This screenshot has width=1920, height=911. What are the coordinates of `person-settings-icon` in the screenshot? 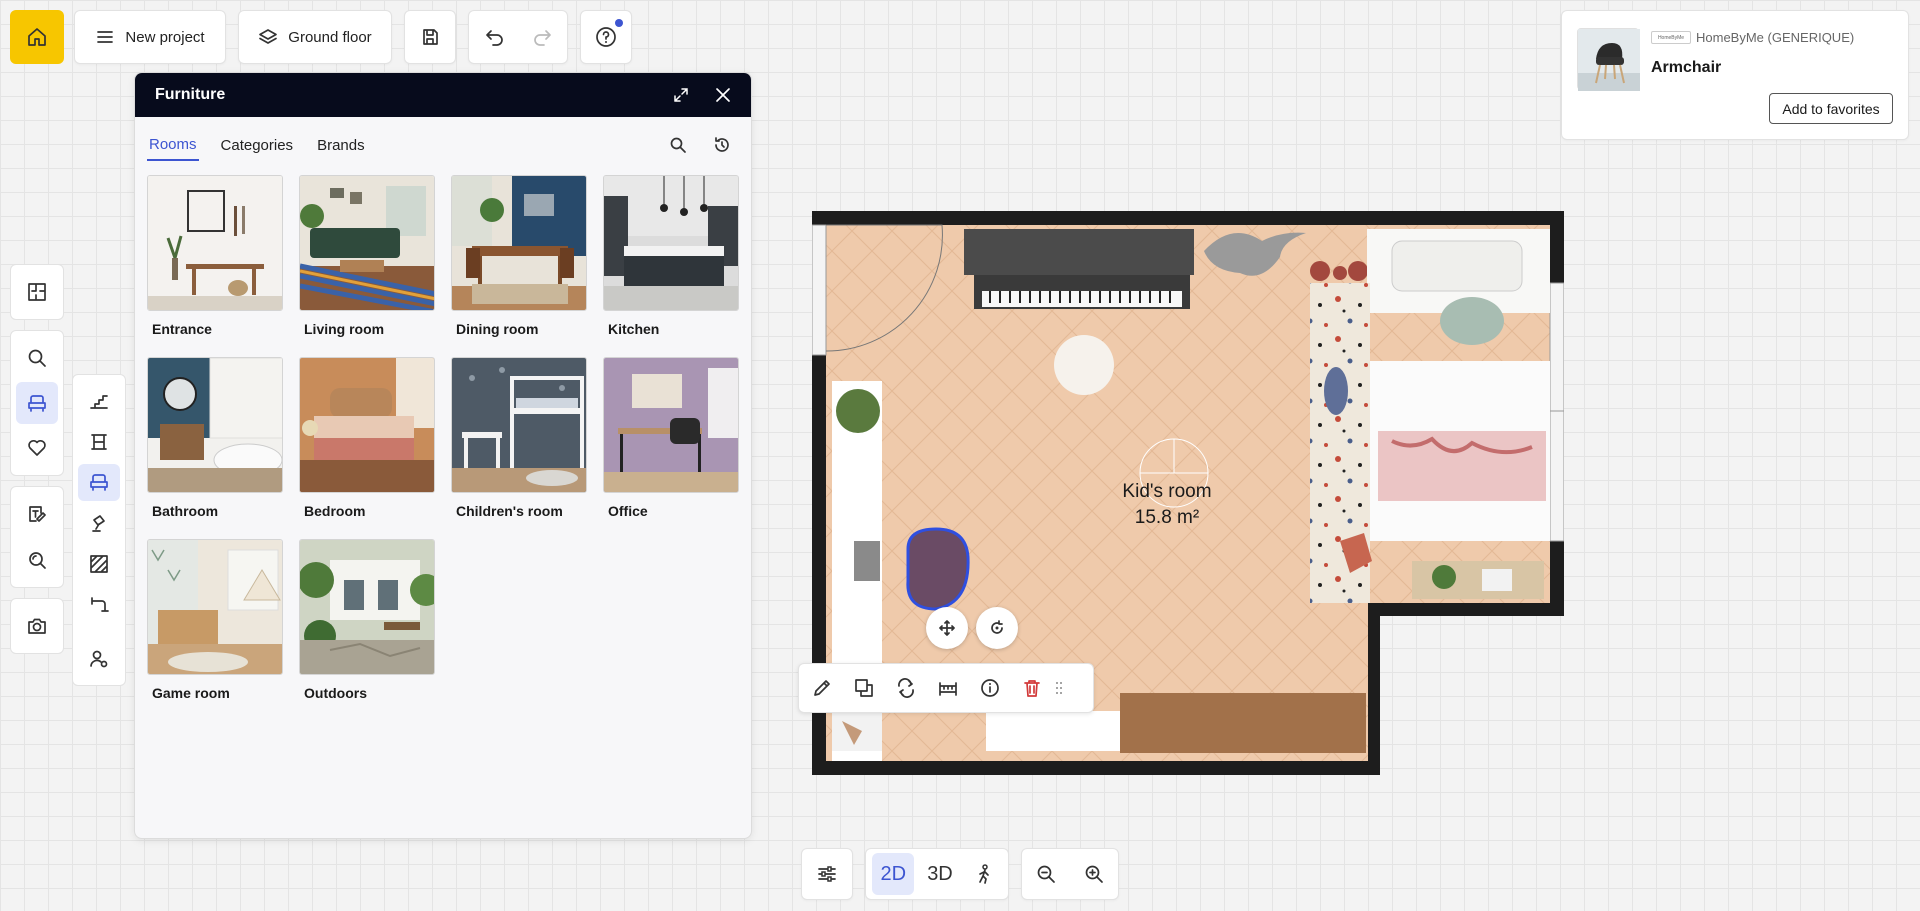 It's located at (99, 659).